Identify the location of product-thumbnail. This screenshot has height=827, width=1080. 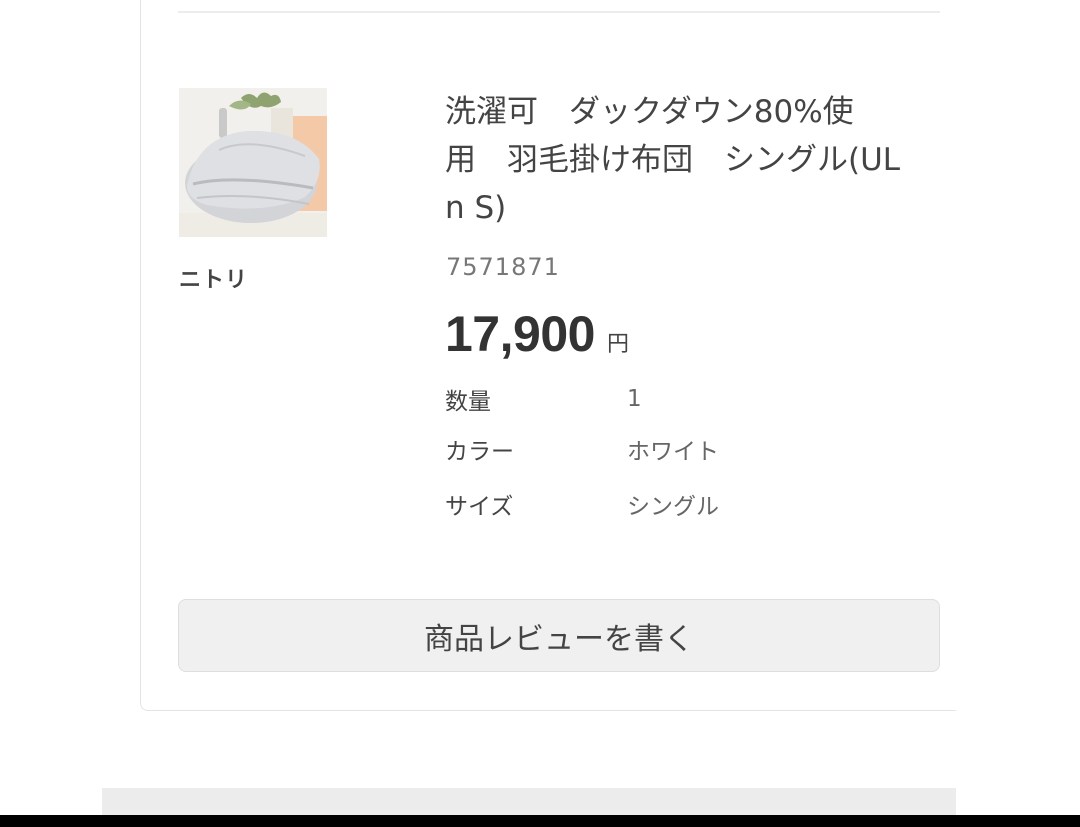
(253, 162).